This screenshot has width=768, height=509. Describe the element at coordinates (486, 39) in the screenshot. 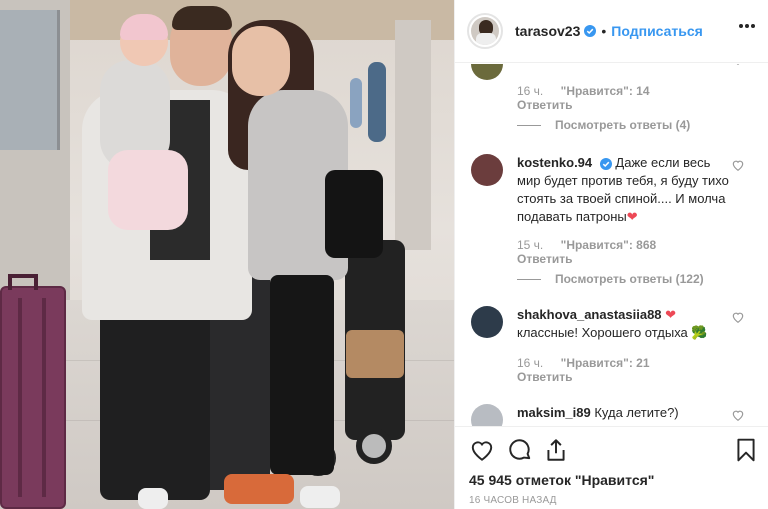

I see `avatar-figure` at that location.